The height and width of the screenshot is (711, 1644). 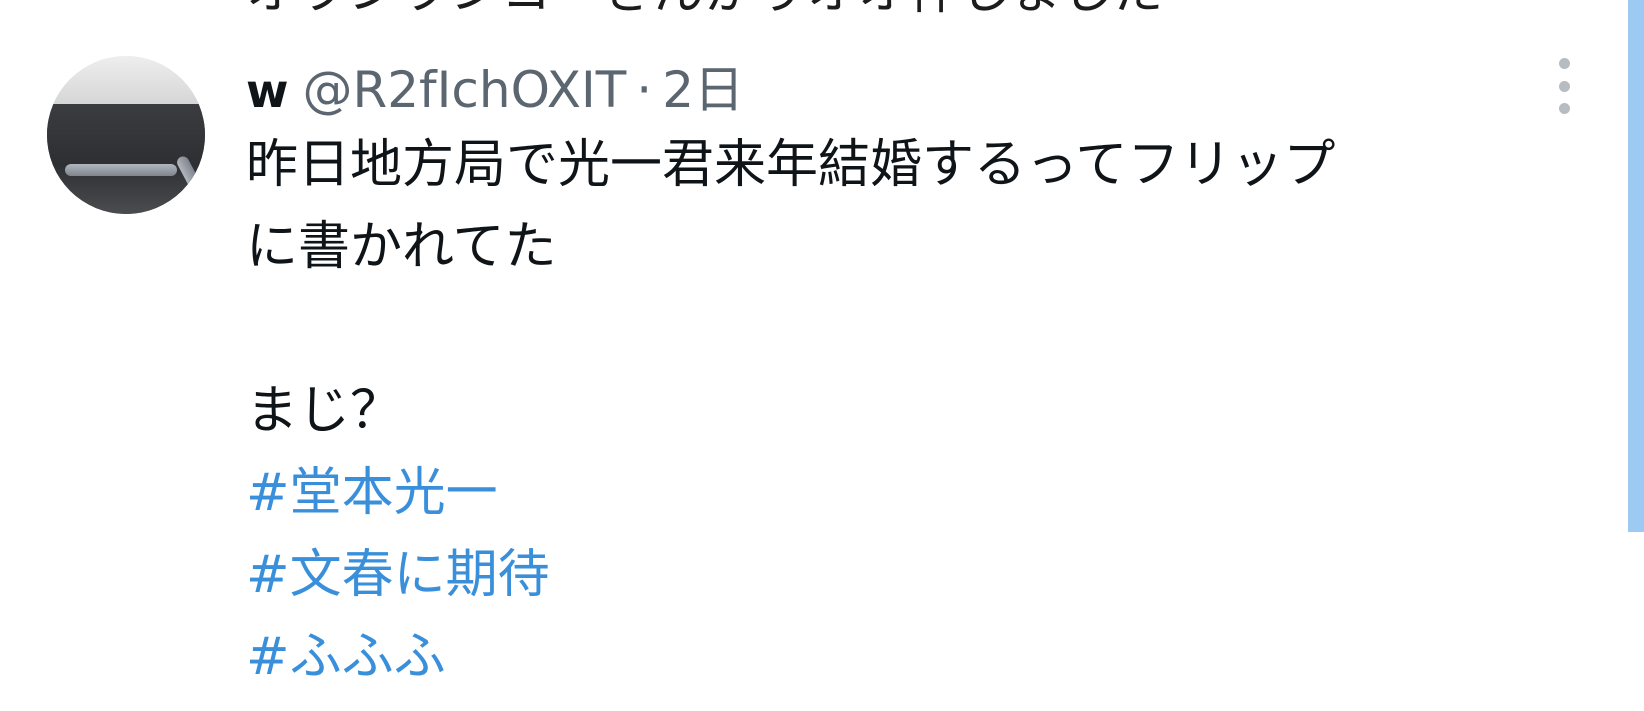 What do you see at coordinates (126, 135) in the screenshot?
I see `avatar` at bounding box center [126, 135].